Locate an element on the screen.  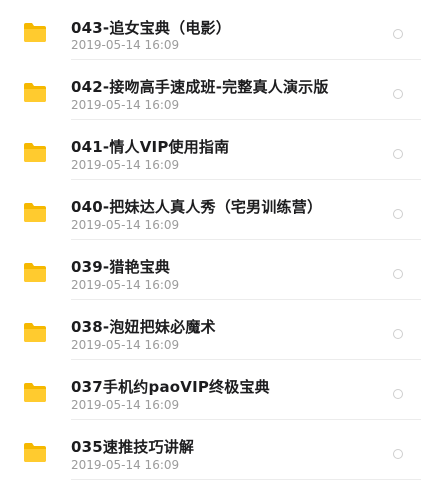
file-row: 039-猎艳宝典 2019-05-14 16:09 is located at coordinates (210, 270).